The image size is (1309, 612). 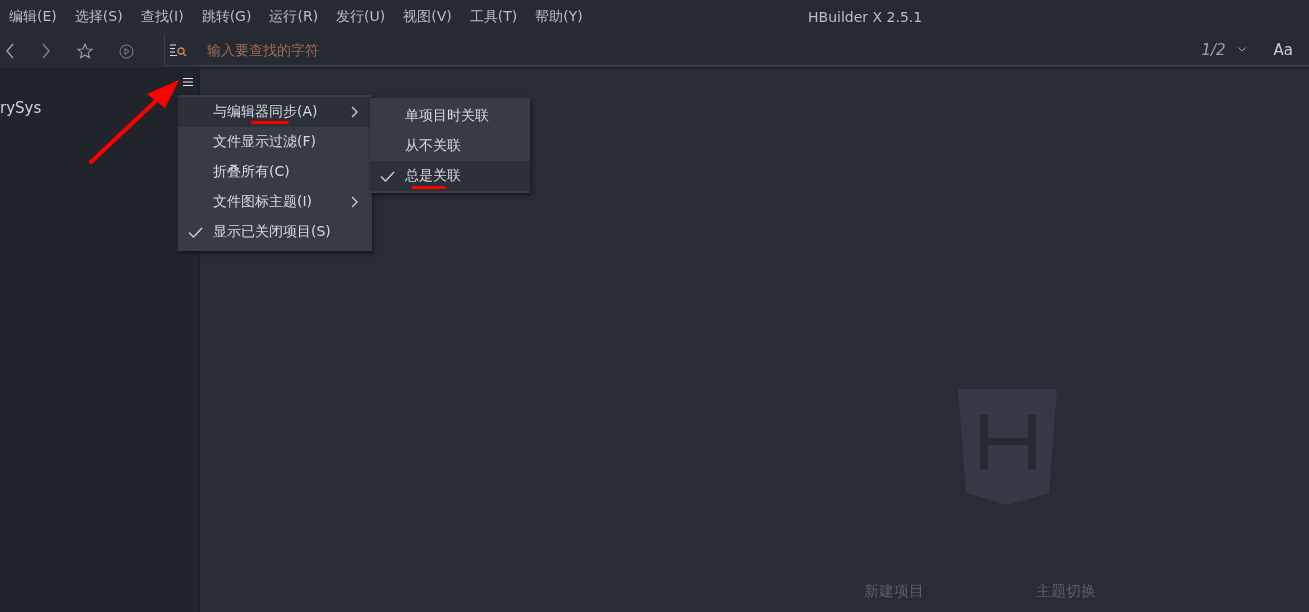 I want to click on menu-item: 帮助(Y), so click(x=559, y=17).